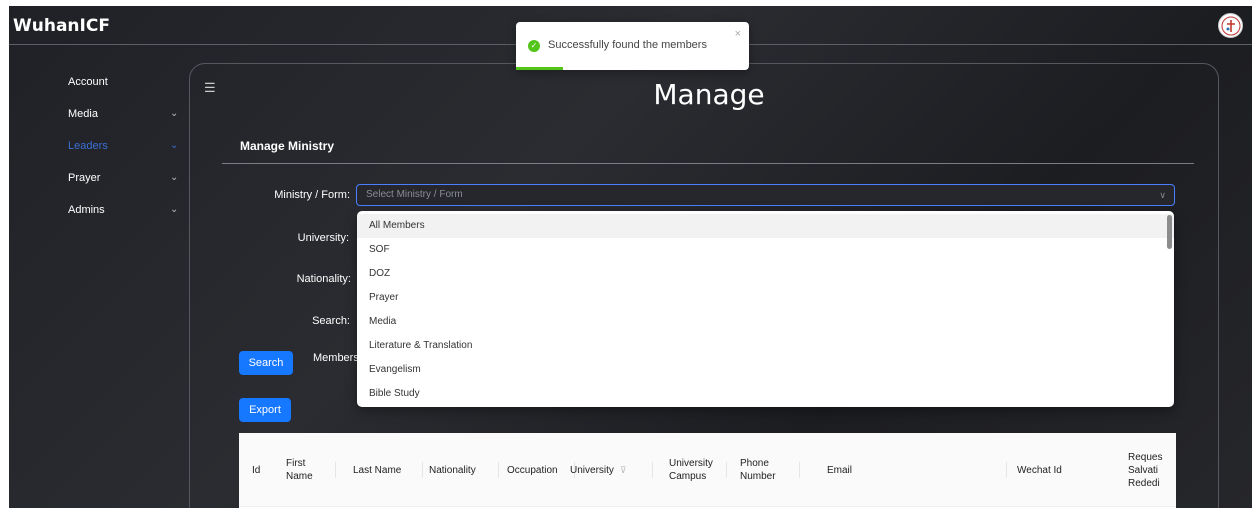 This screenshot has height=514, width=1252. What do you see at coordinates (627, 45) in the screenshot?
I see `toast-message: Successfully found the members` at bounding box center [627, 45].